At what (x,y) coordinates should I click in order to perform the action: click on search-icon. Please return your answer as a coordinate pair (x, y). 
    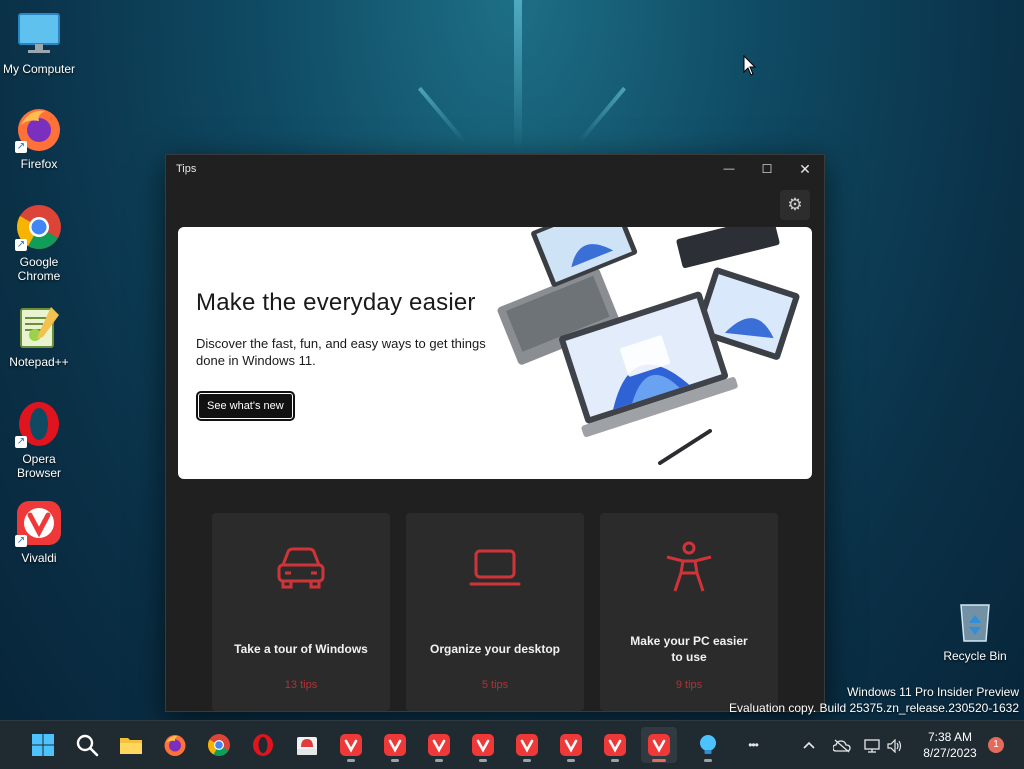
    Looking at the image, I should click on (87, 745).